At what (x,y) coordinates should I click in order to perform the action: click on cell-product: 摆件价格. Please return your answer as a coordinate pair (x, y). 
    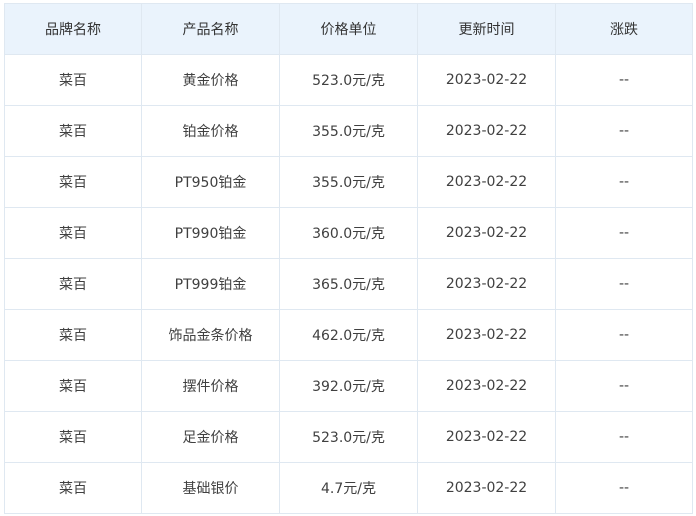
    Looking at the image, I should click on (210, 386).